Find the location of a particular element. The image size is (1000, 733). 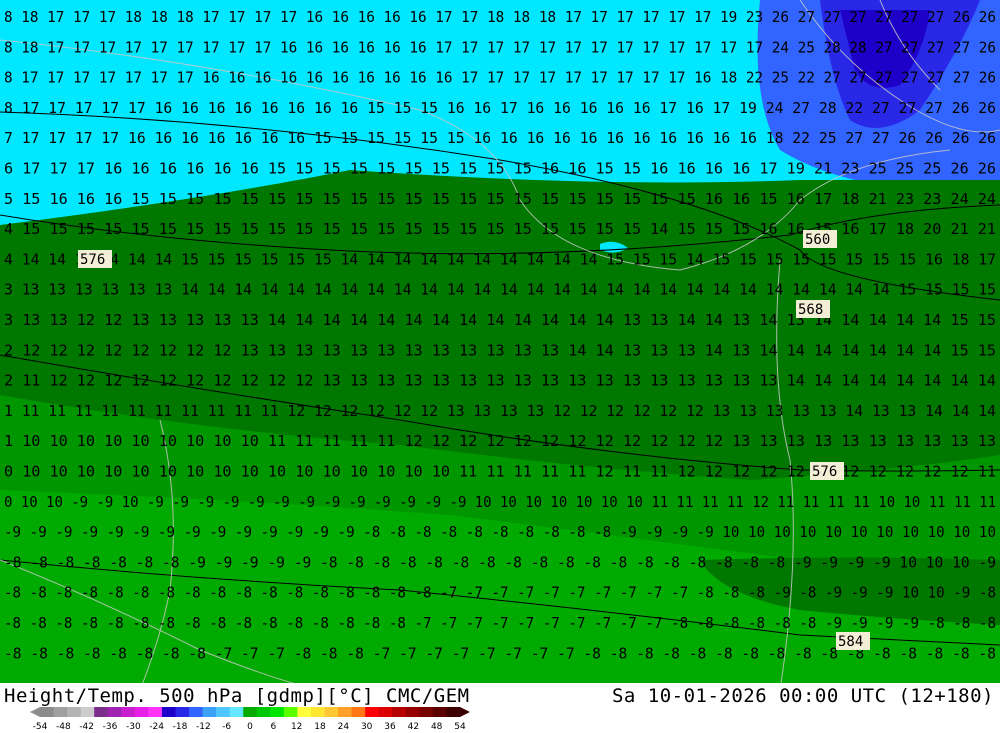

legend-tick-label: 24 is located at coordinates (344, 727).